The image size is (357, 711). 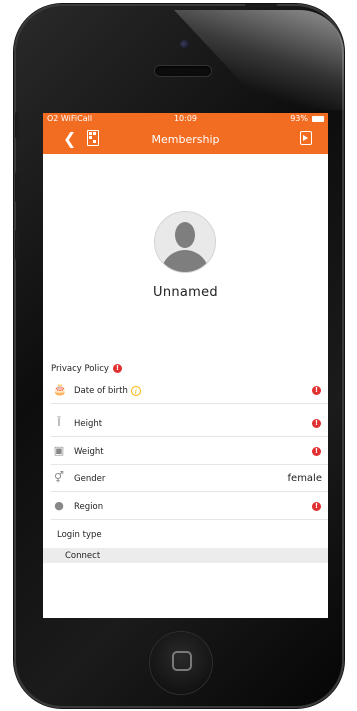 I want to click on privacy-policy-label: Privacy Policy, so click(x=80, y=369).